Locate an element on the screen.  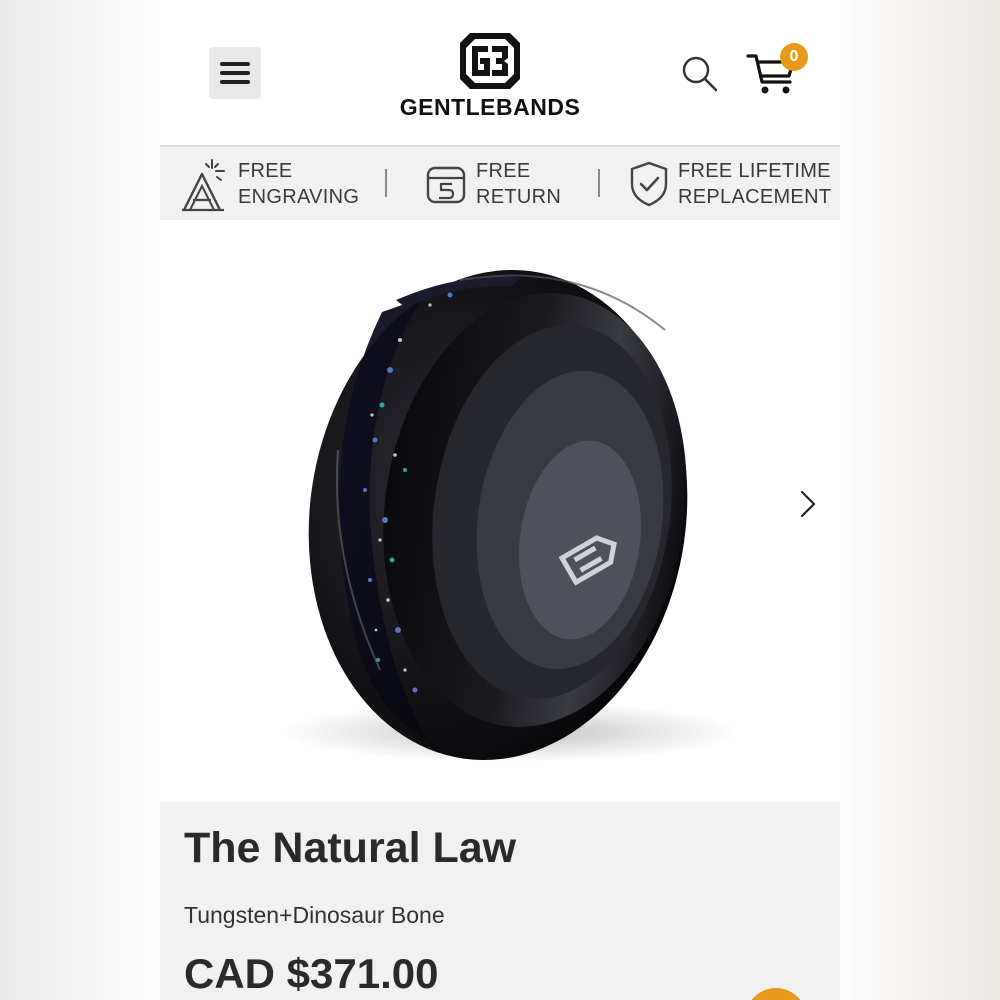
benefit-label: FREE ENGRAVING is located at coordinates (298, 184).